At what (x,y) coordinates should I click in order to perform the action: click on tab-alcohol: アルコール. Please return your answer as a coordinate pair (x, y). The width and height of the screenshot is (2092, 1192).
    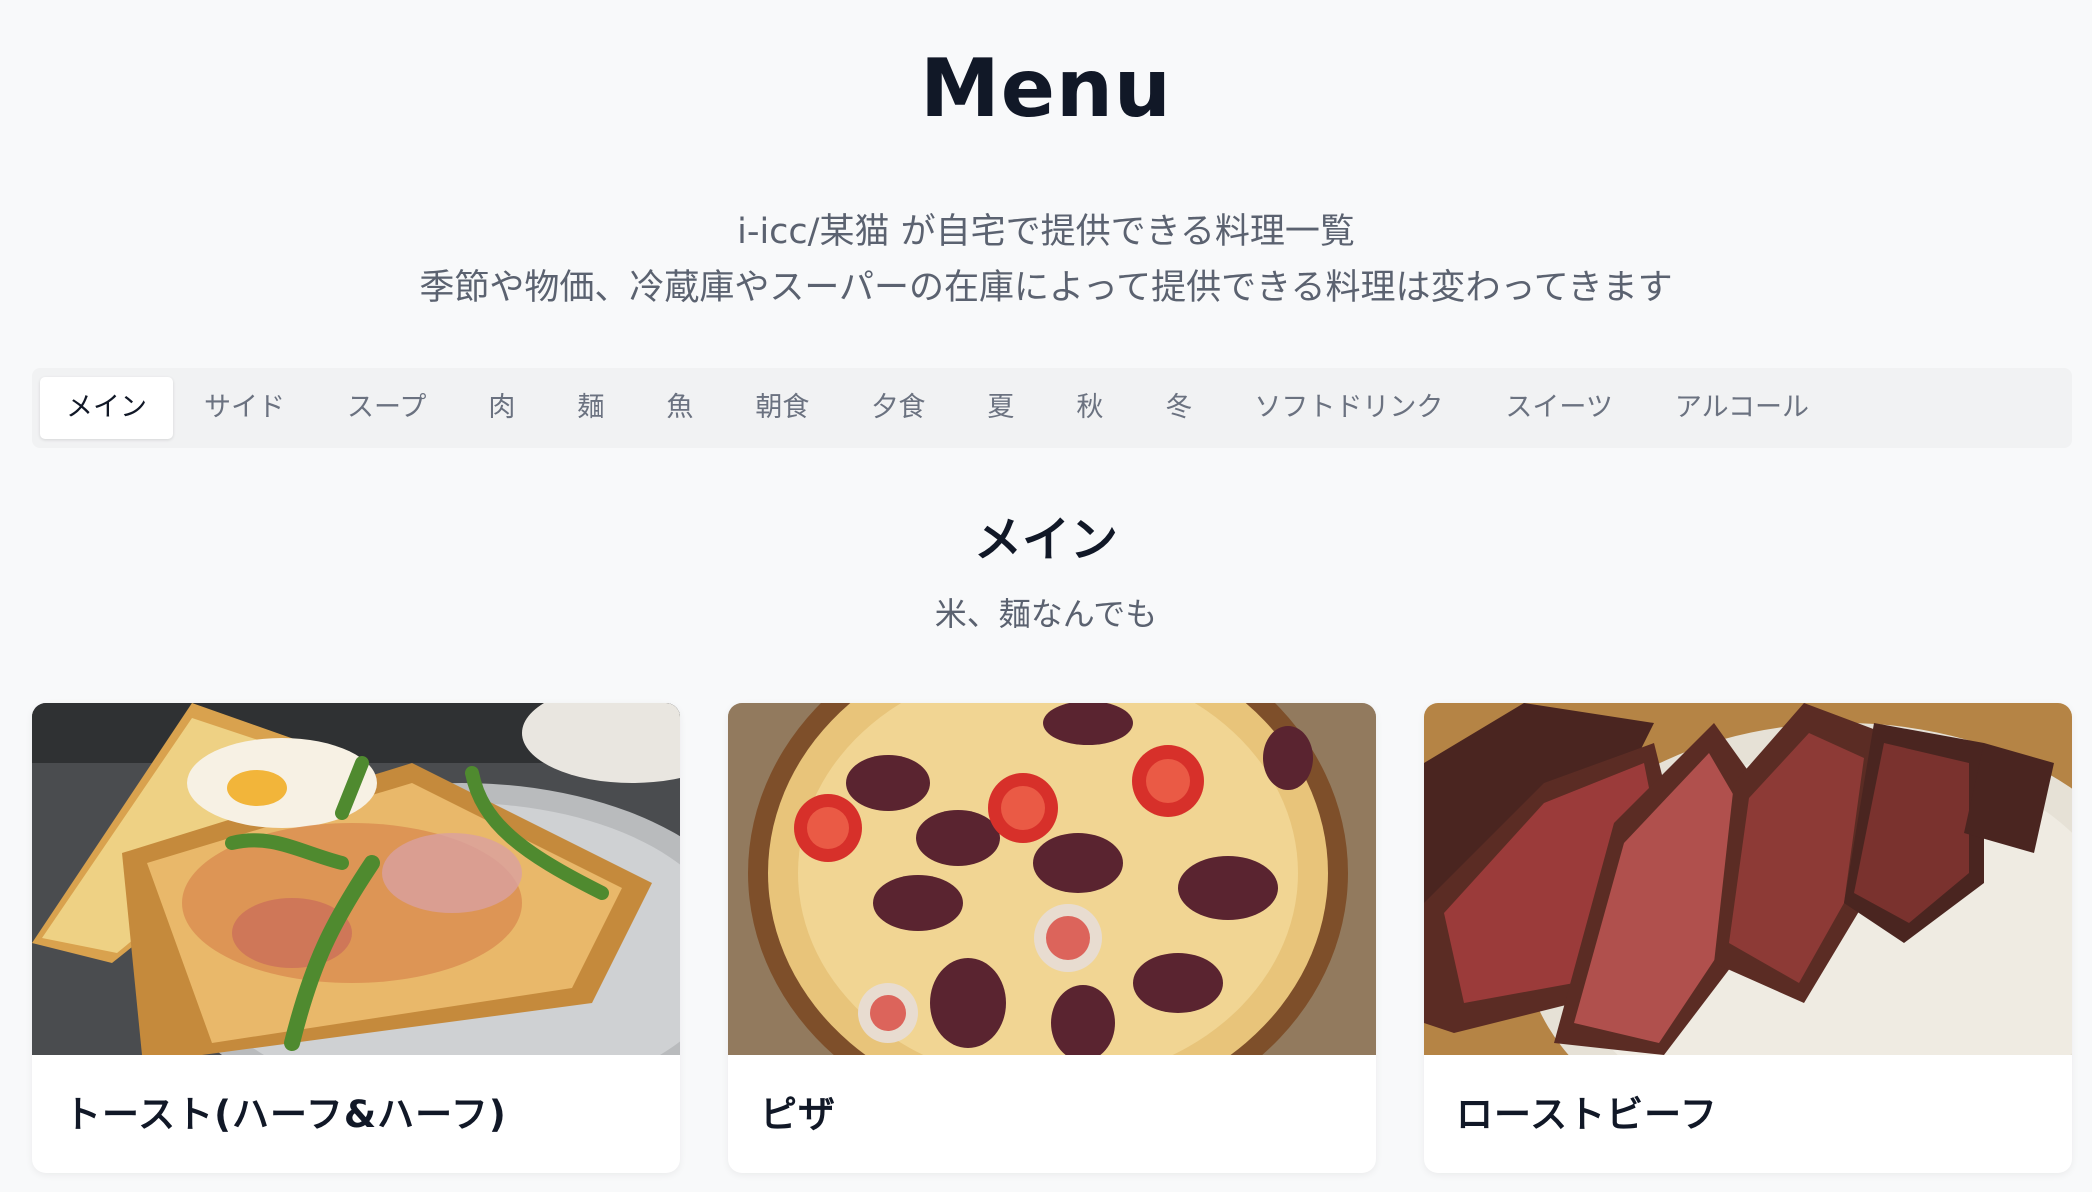
    Looking at the image, I should click on (1742, 408).